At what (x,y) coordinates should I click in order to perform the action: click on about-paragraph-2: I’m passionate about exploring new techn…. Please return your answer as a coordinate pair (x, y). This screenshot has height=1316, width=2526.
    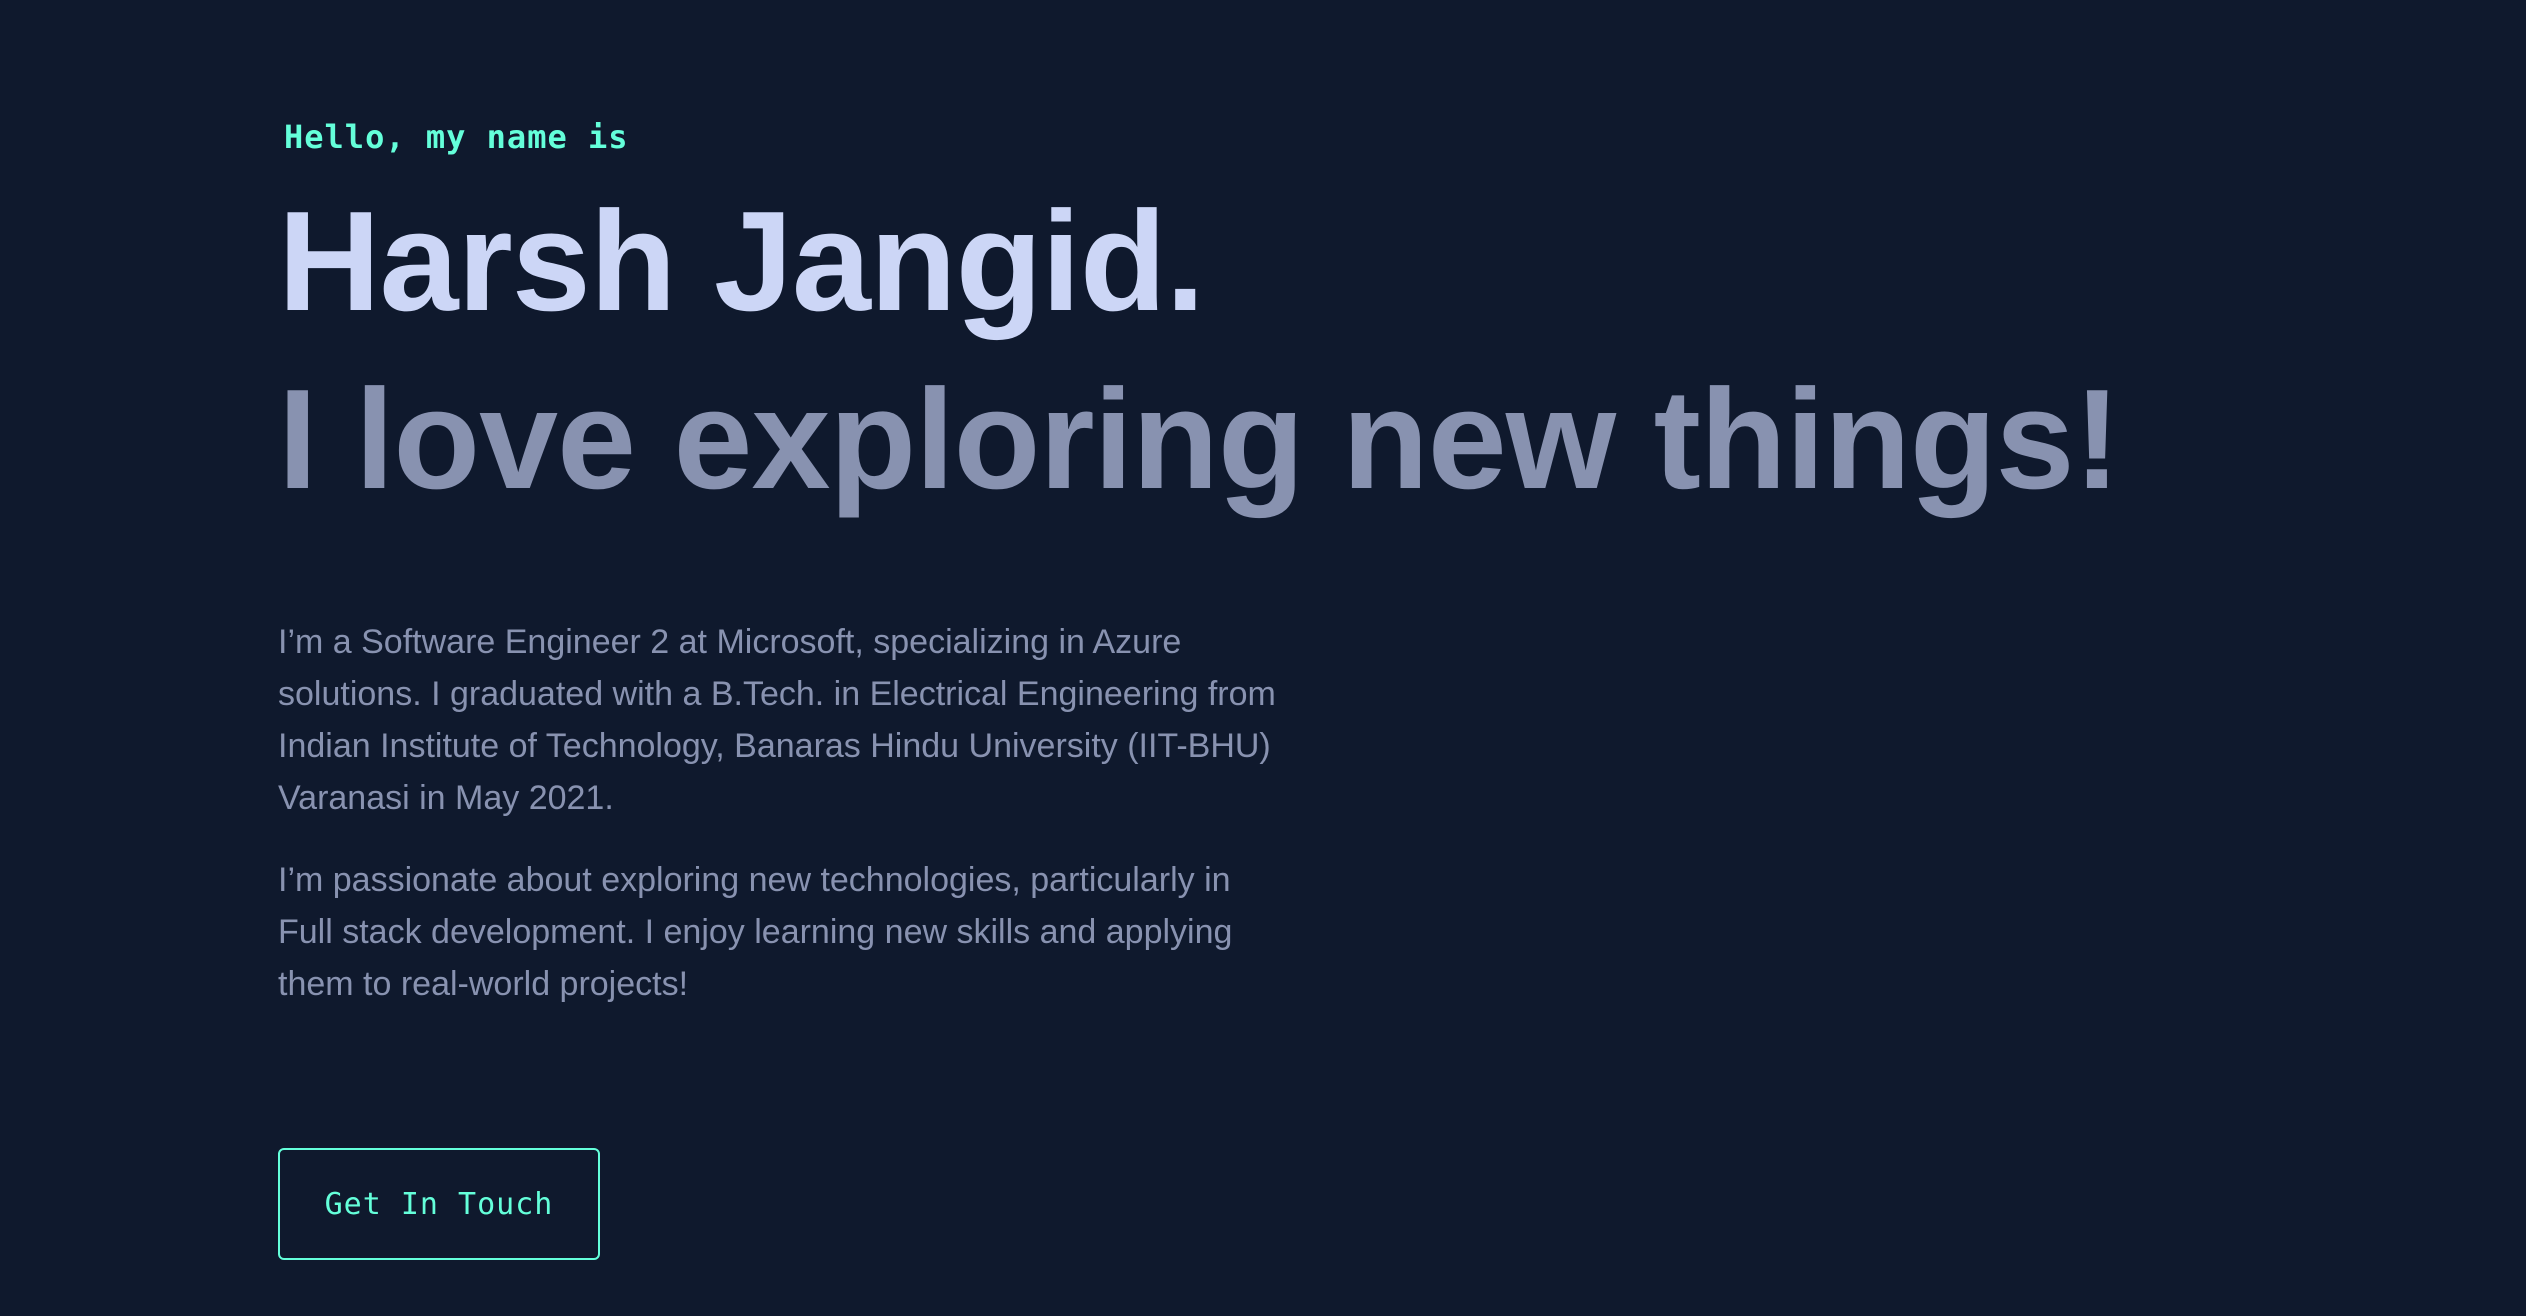
    Looking at the image, I should click on (755, 932).